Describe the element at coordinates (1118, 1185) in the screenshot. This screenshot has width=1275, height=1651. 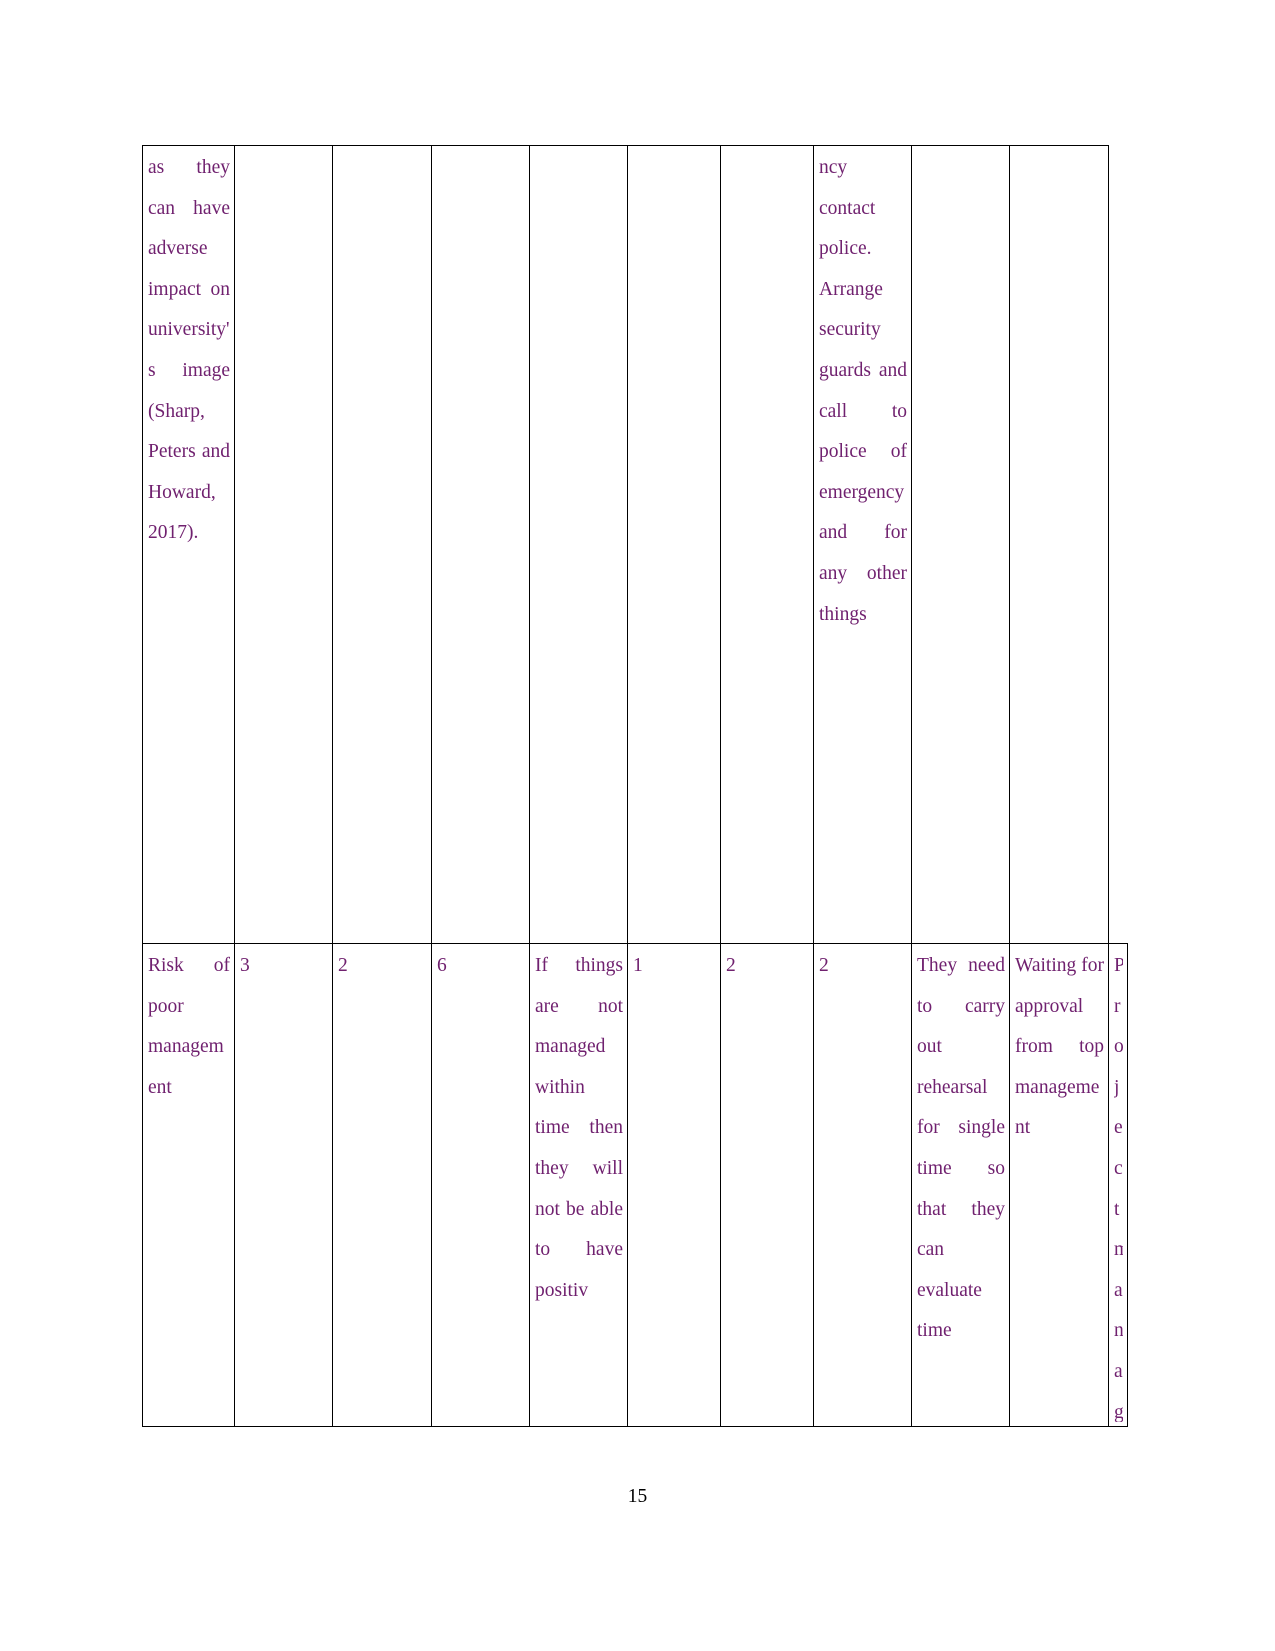
I see `table-cell-owner: Project manager` at that location.